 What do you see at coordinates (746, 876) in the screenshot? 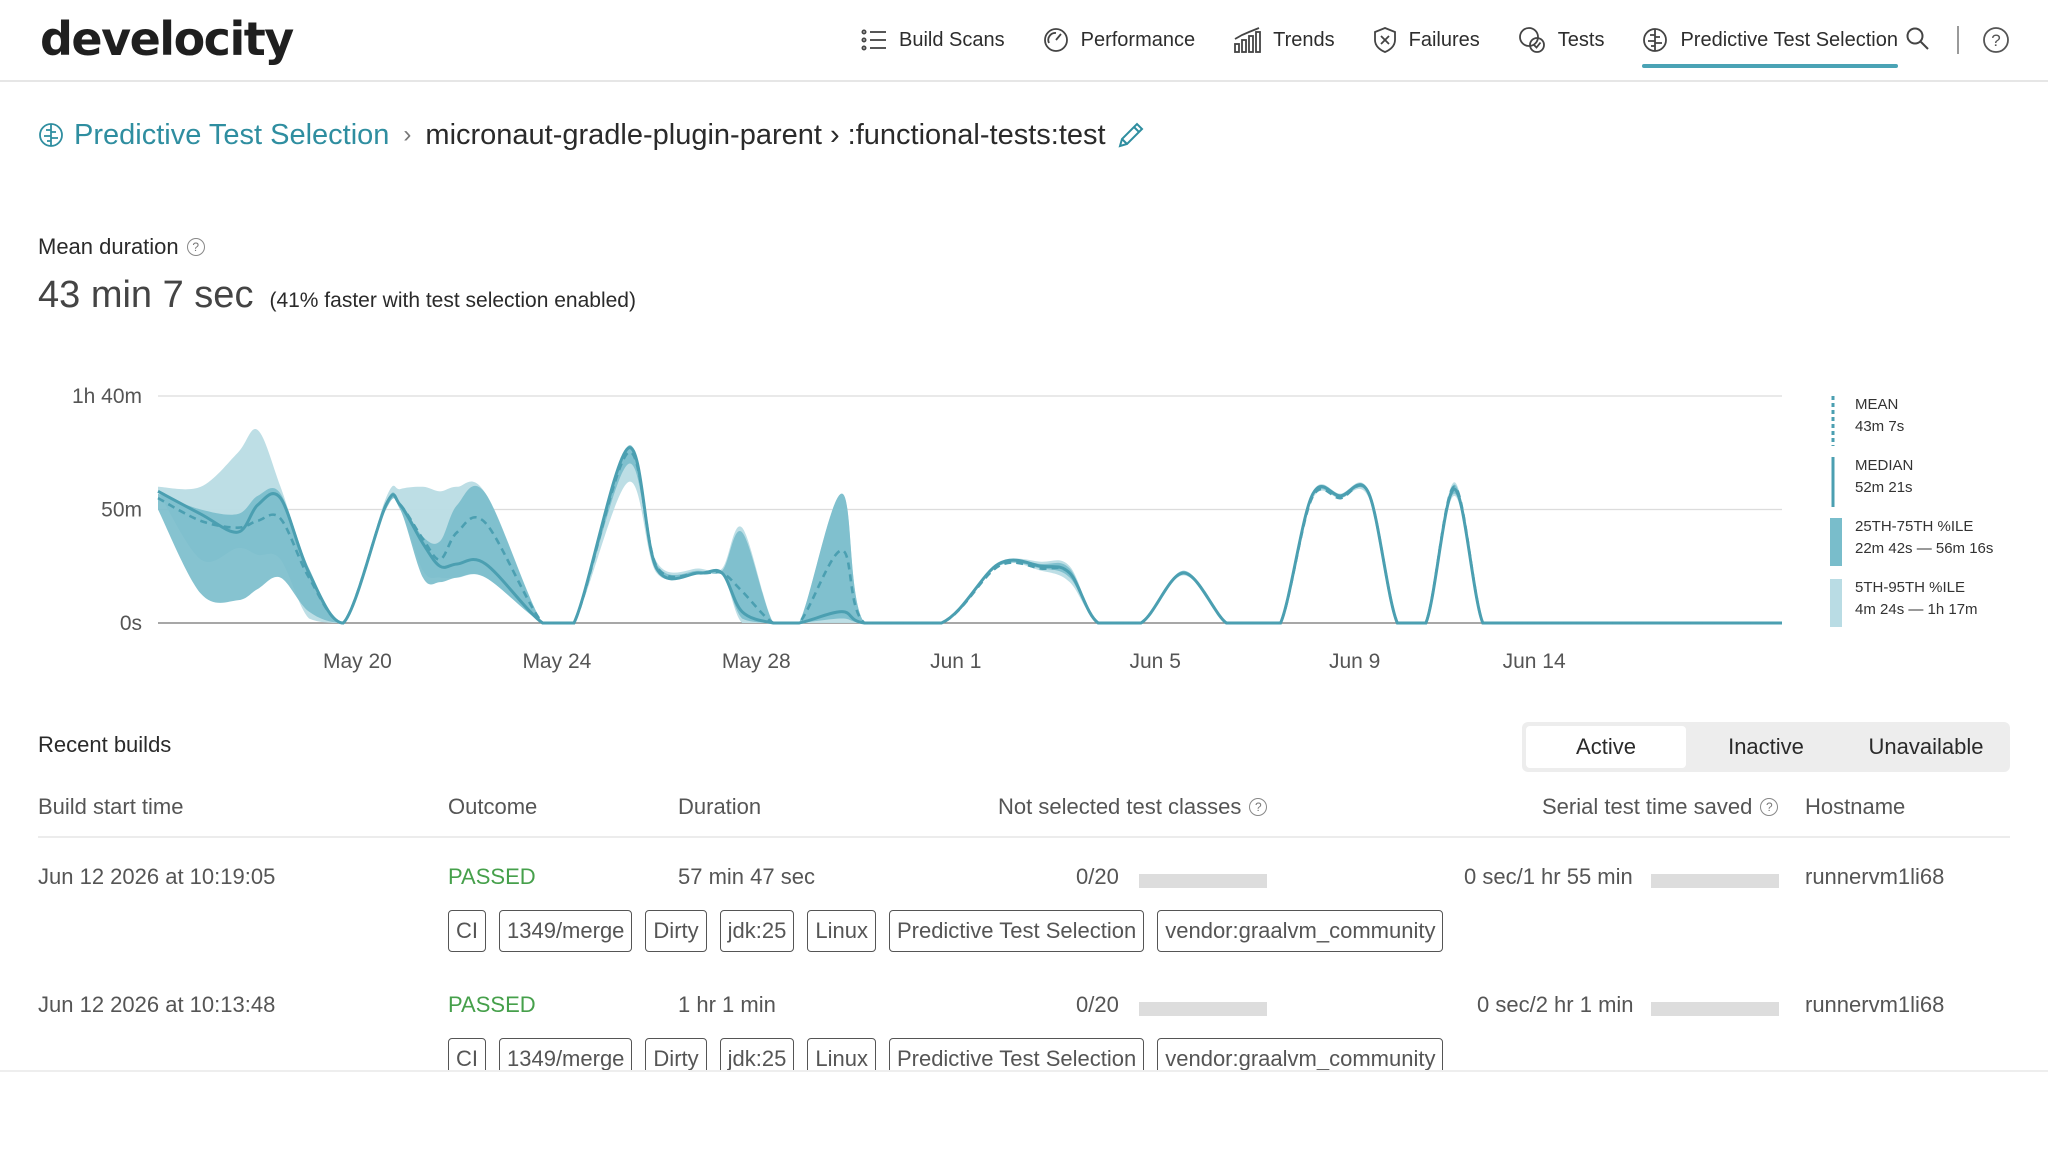
I see `build-duration: 57 min 47 sec` at bounding box center [746, 876].